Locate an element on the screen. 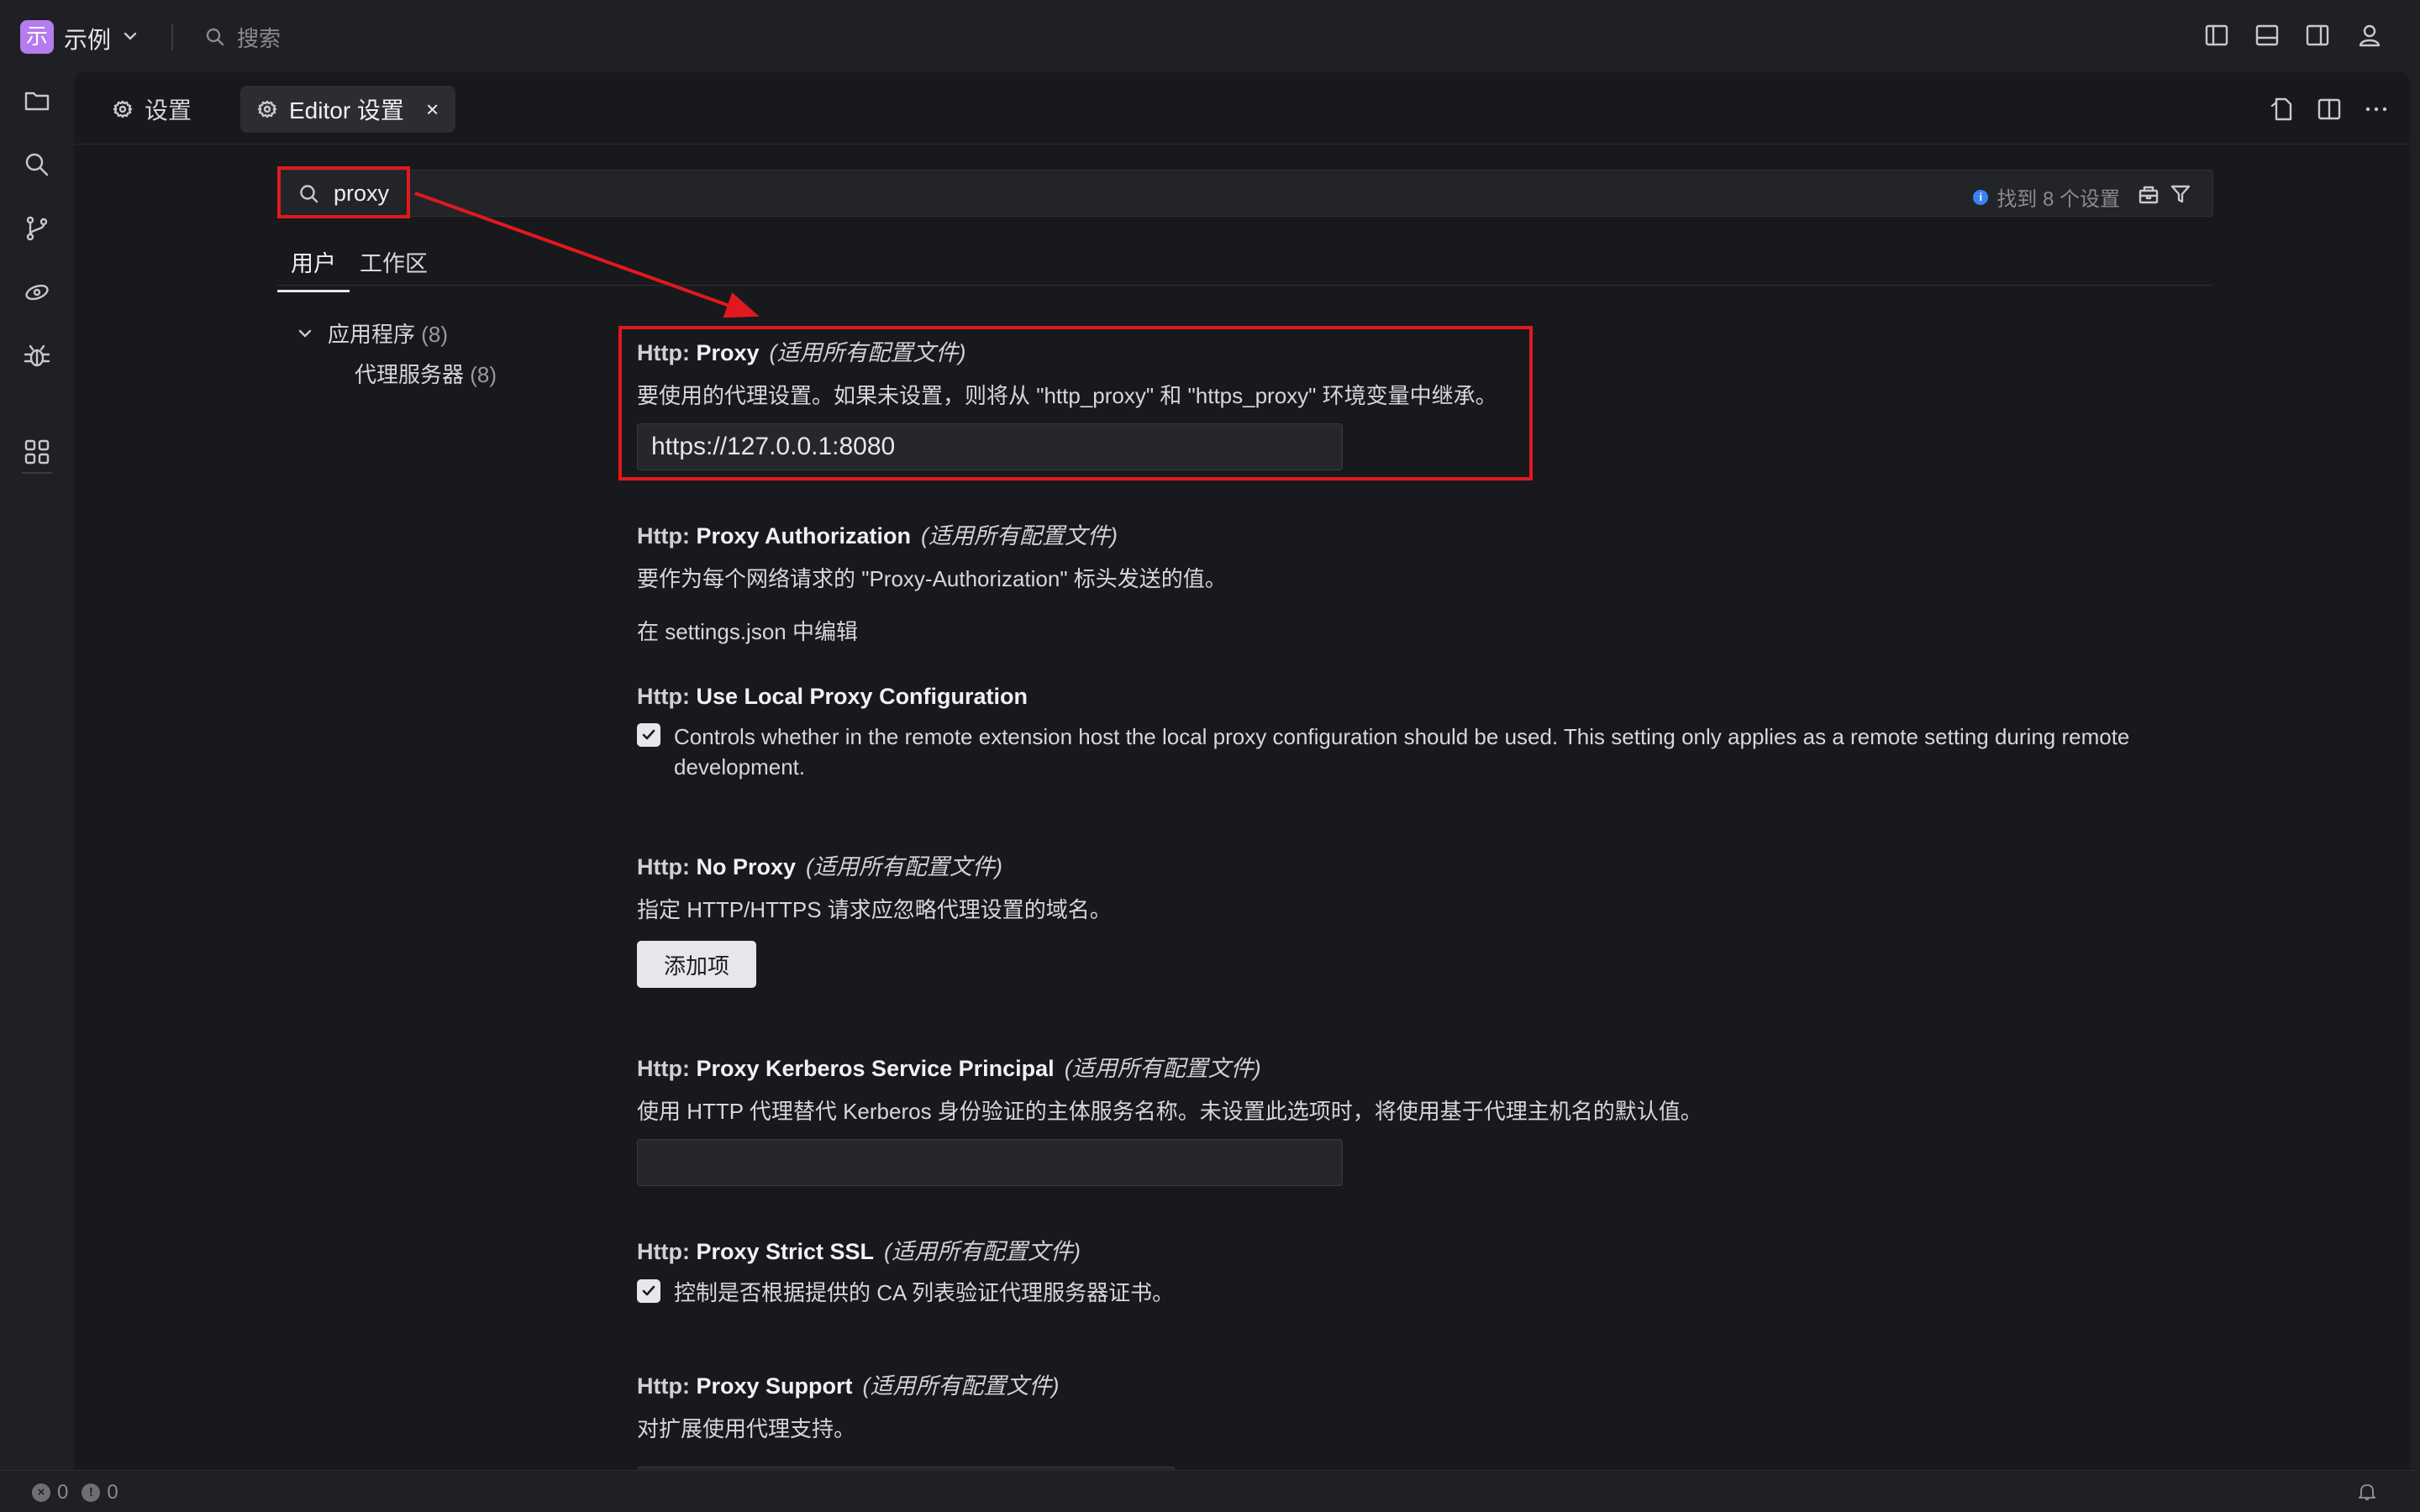  tab-label: Editor 设置 is located at coordinates (346, 110).